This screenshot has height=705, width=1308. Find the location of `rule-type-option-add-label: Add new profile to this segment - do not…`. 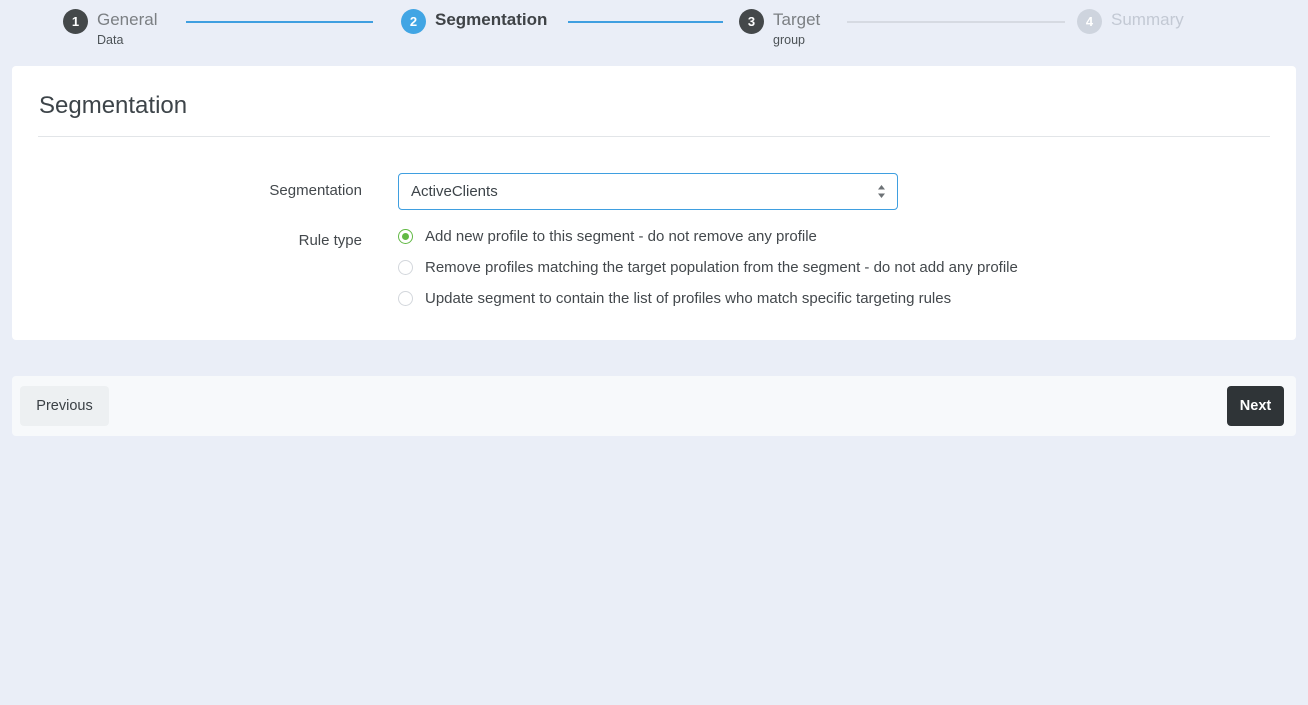

rule-type-option-add-label: Add new profile to this segment - do not… is located at coordinates (621, 236).